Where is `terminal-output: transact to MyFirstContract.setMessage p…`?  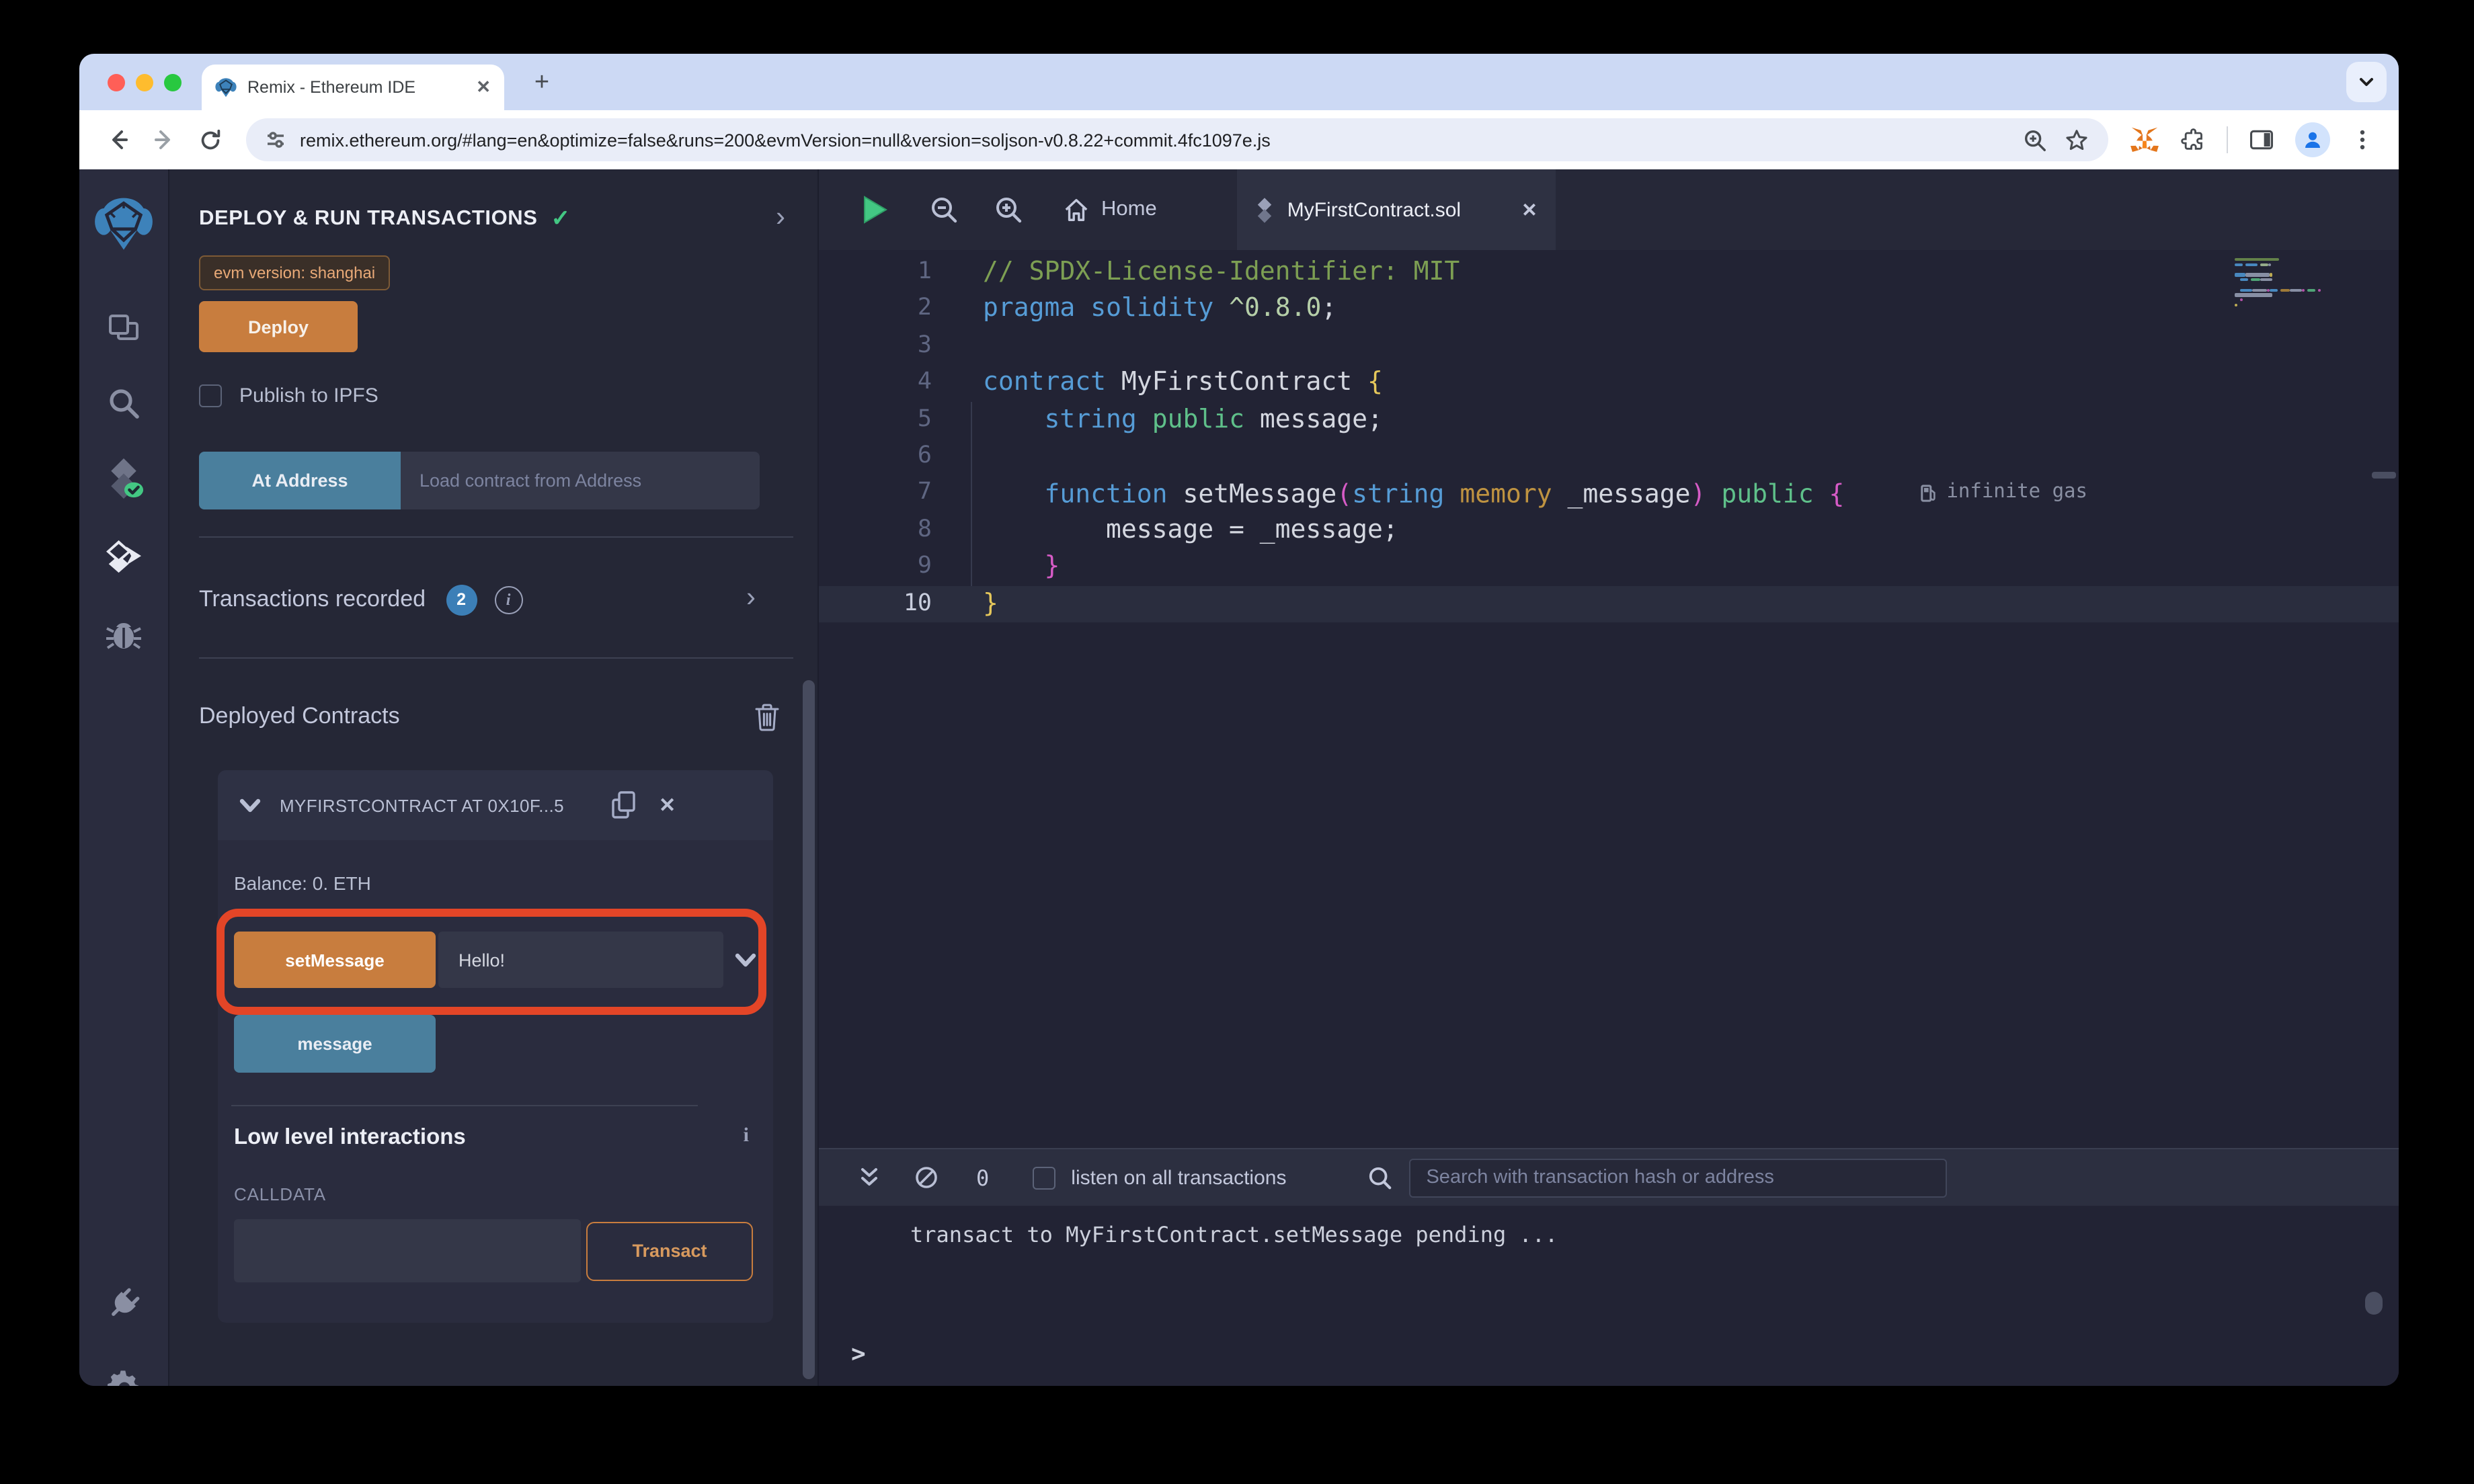 terminal-output: transact to MyFirstContract.setMessage p… is located at coordinates (1609, 1296).